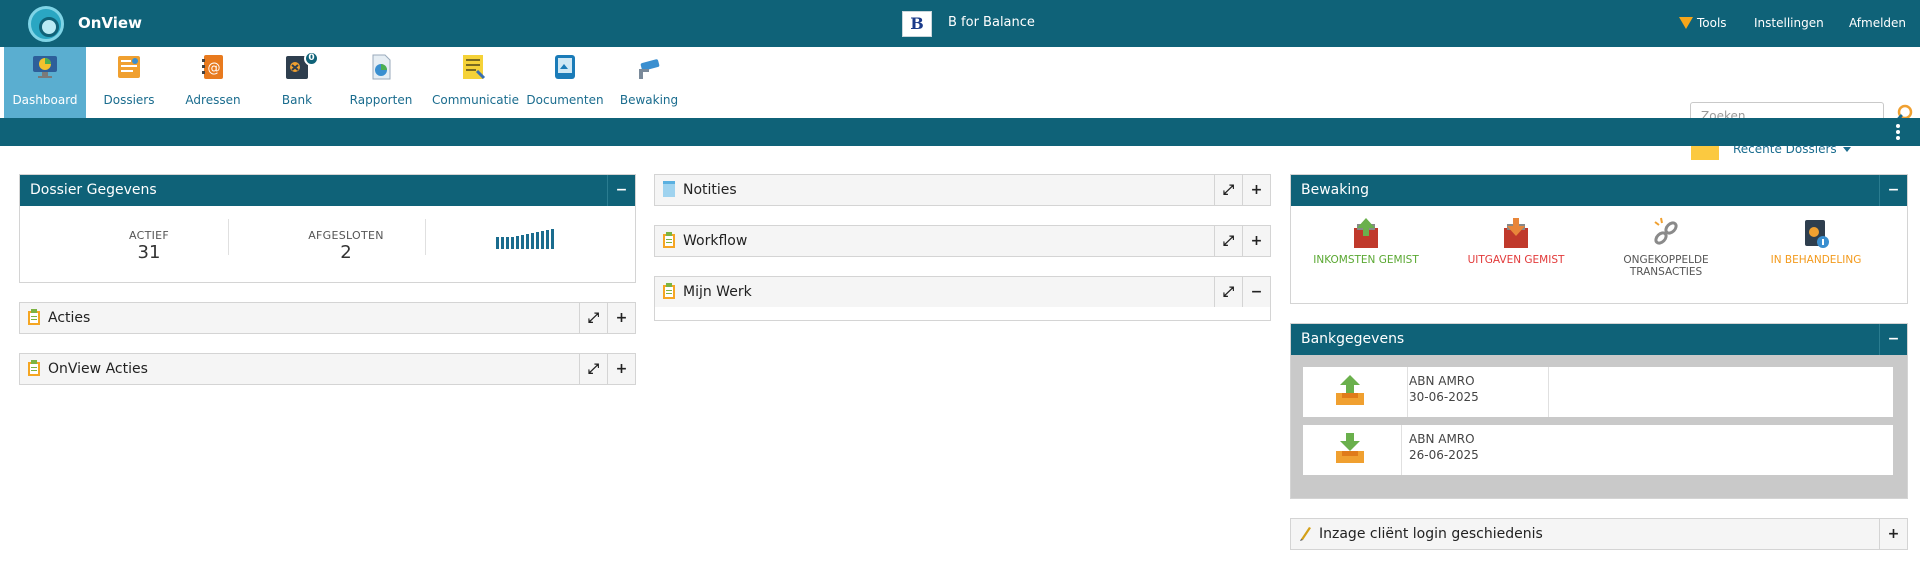 This screenshot has width=1920, height=566. I want to click on bankgegevens-header: Bankgegevens −, so click(1599, 339).